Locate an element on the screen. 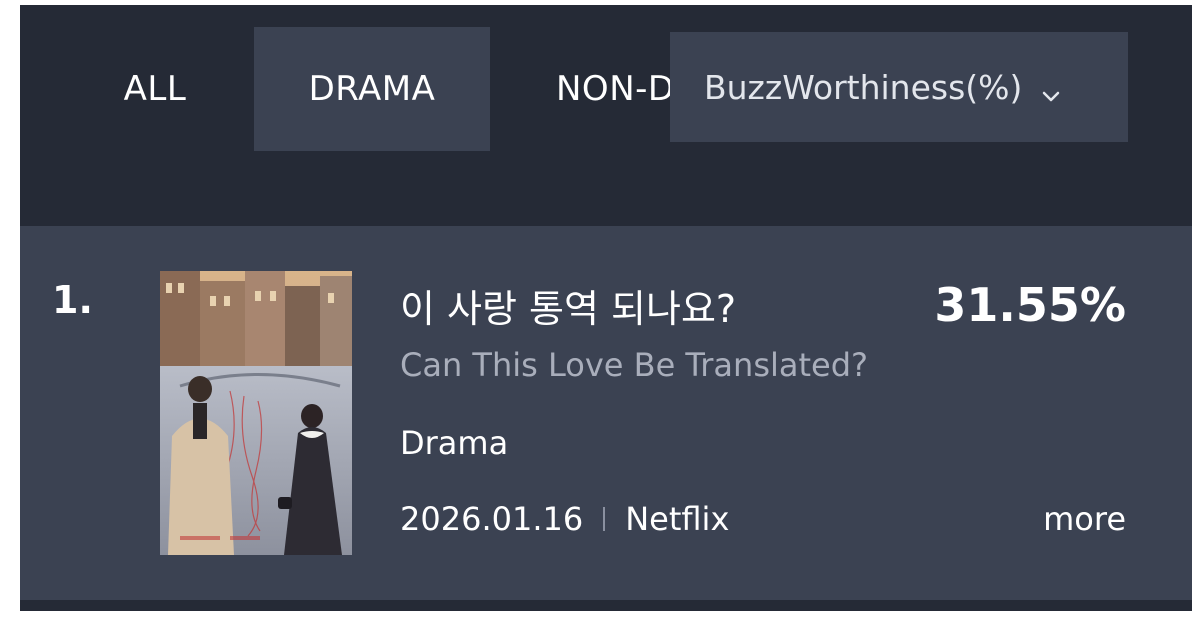  rank-number: 1. is located at coordinates (72, 300).